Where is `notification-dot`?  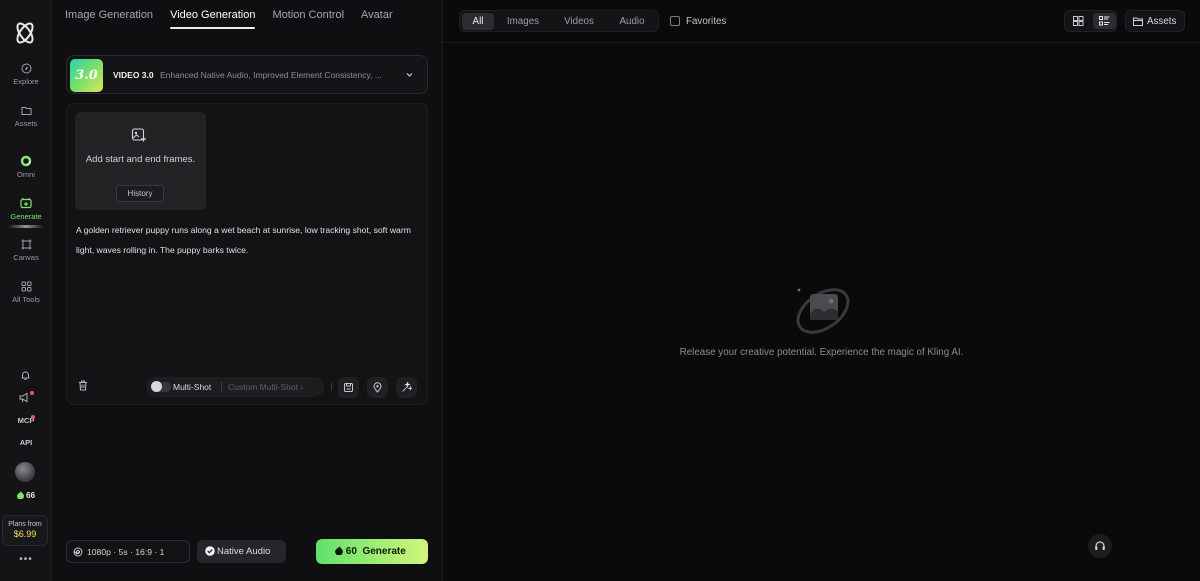 notification-dot is located at coordinates (32, 393).